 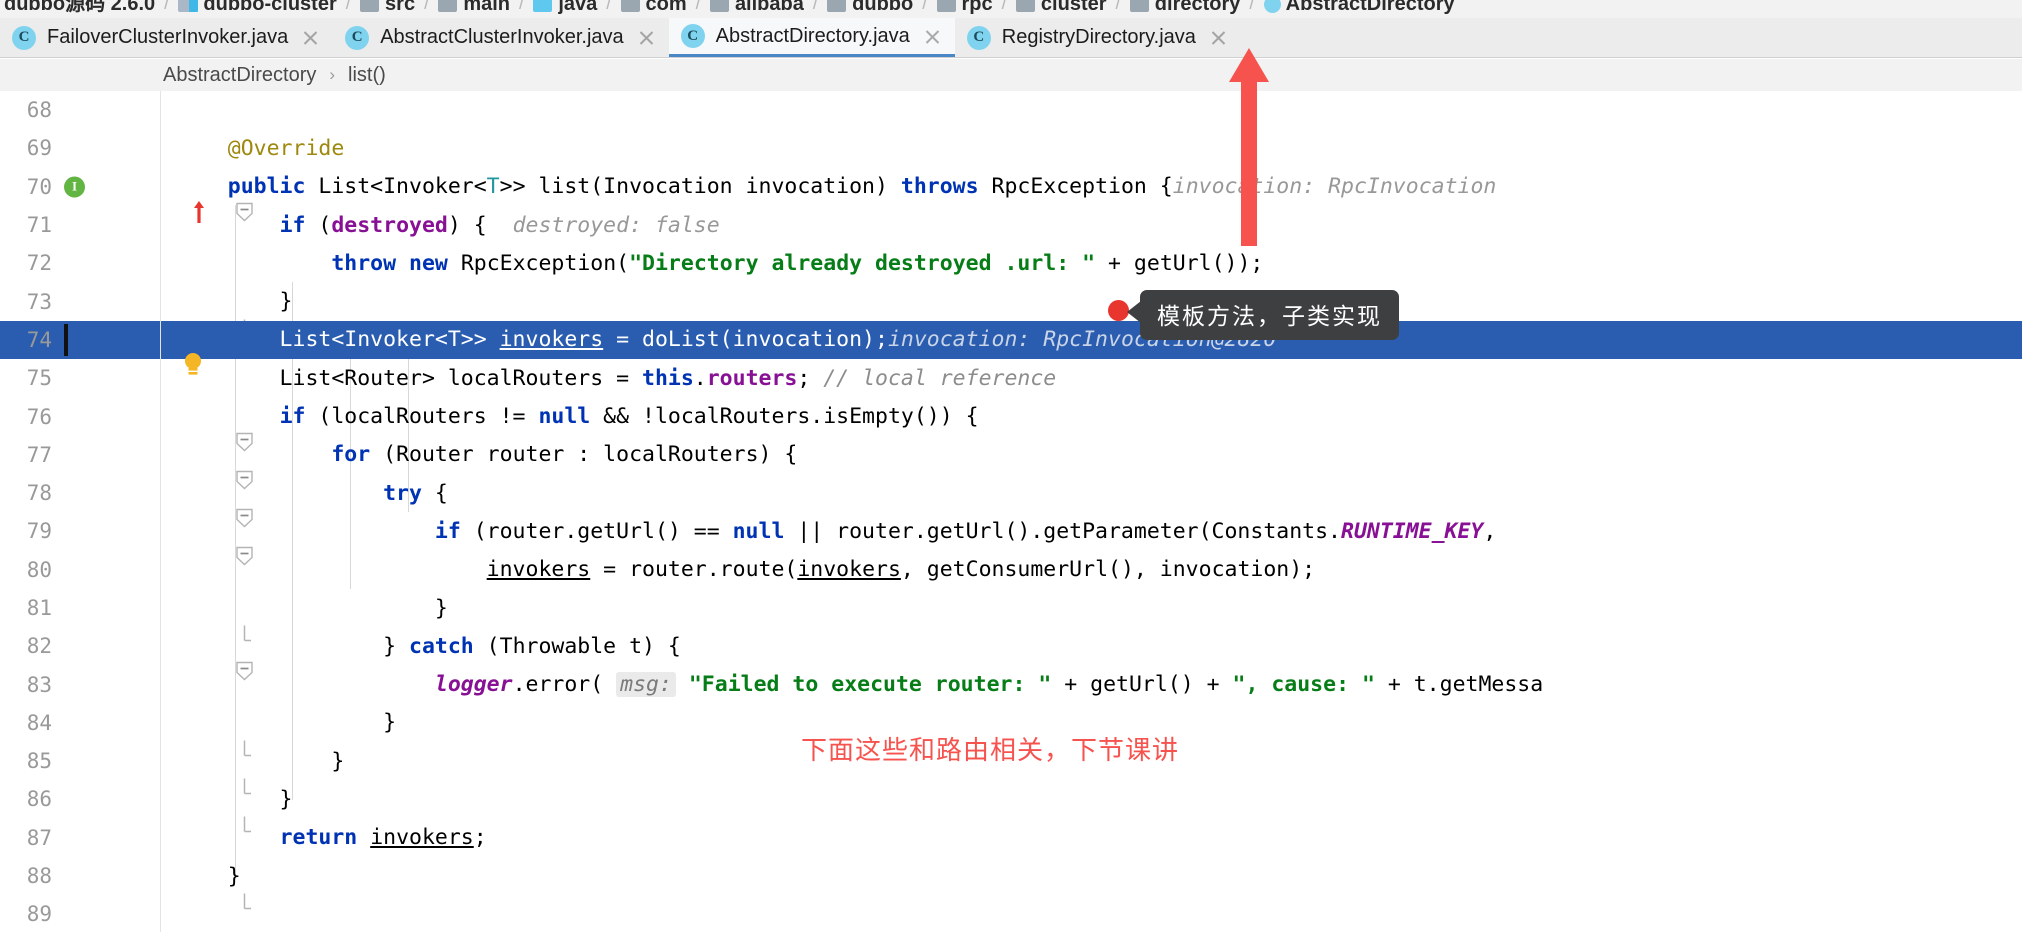 I want to click on breadcrumb-method: list(), so click(x=367, y=75).